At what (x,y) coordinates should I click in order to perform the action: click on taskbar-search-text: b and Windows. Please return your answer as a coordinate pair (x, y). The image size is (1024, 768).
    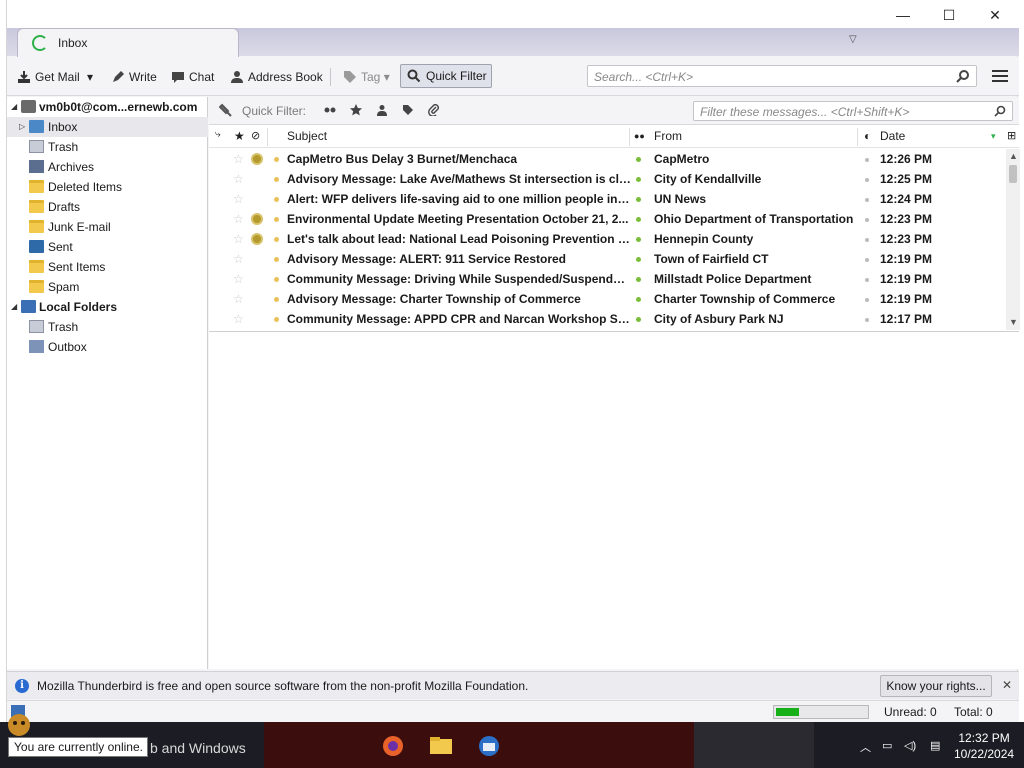
    Looking at the image, I should click on (198, 748).